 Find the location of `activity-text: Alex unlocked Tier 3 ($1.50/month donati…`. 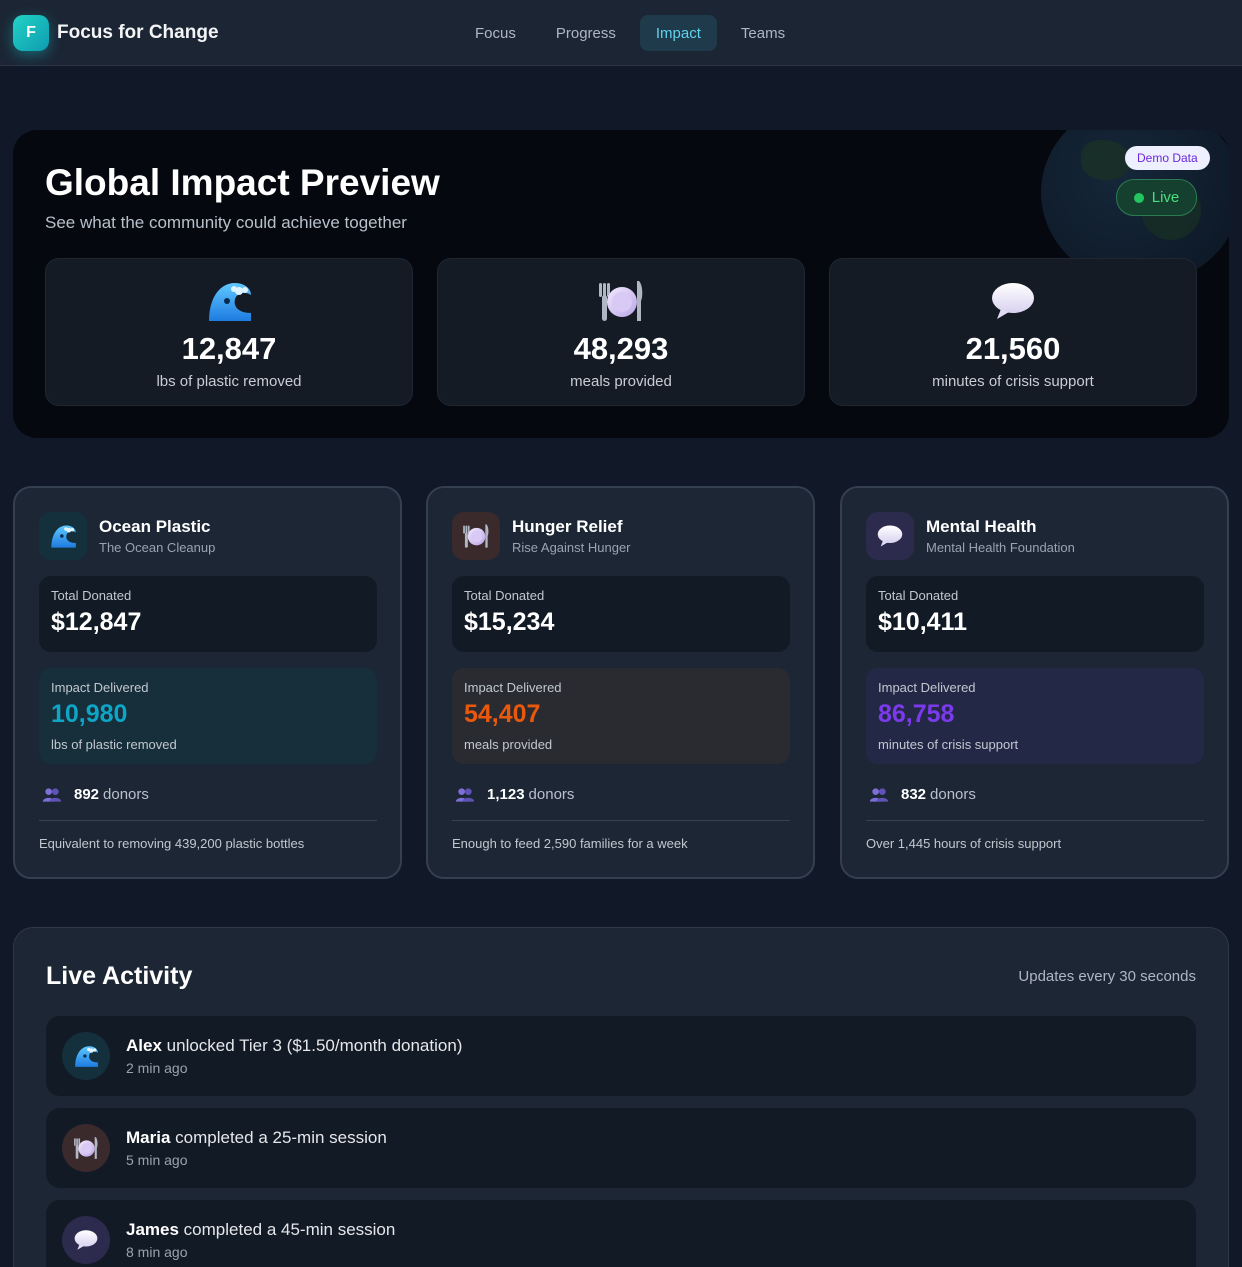

activity-text: Alex unlocked Tier 3 ($1.50/month donati… is located at coordinates (294, 1046).